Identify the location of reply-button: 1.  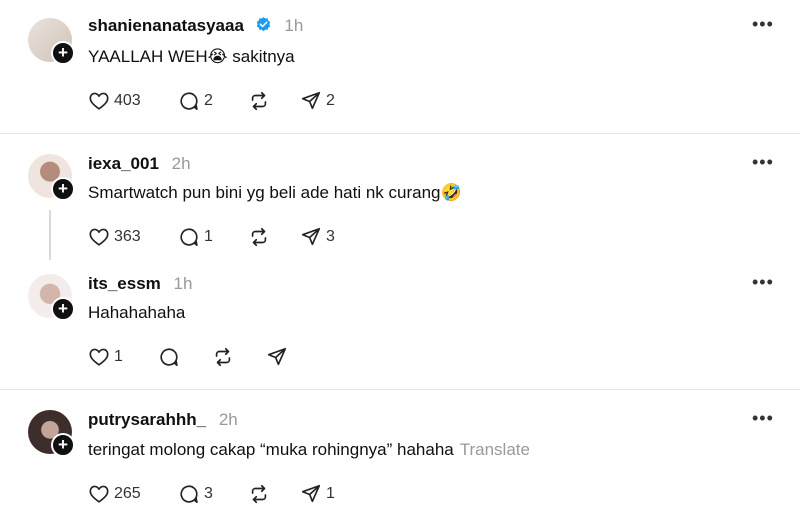
(195, 237).